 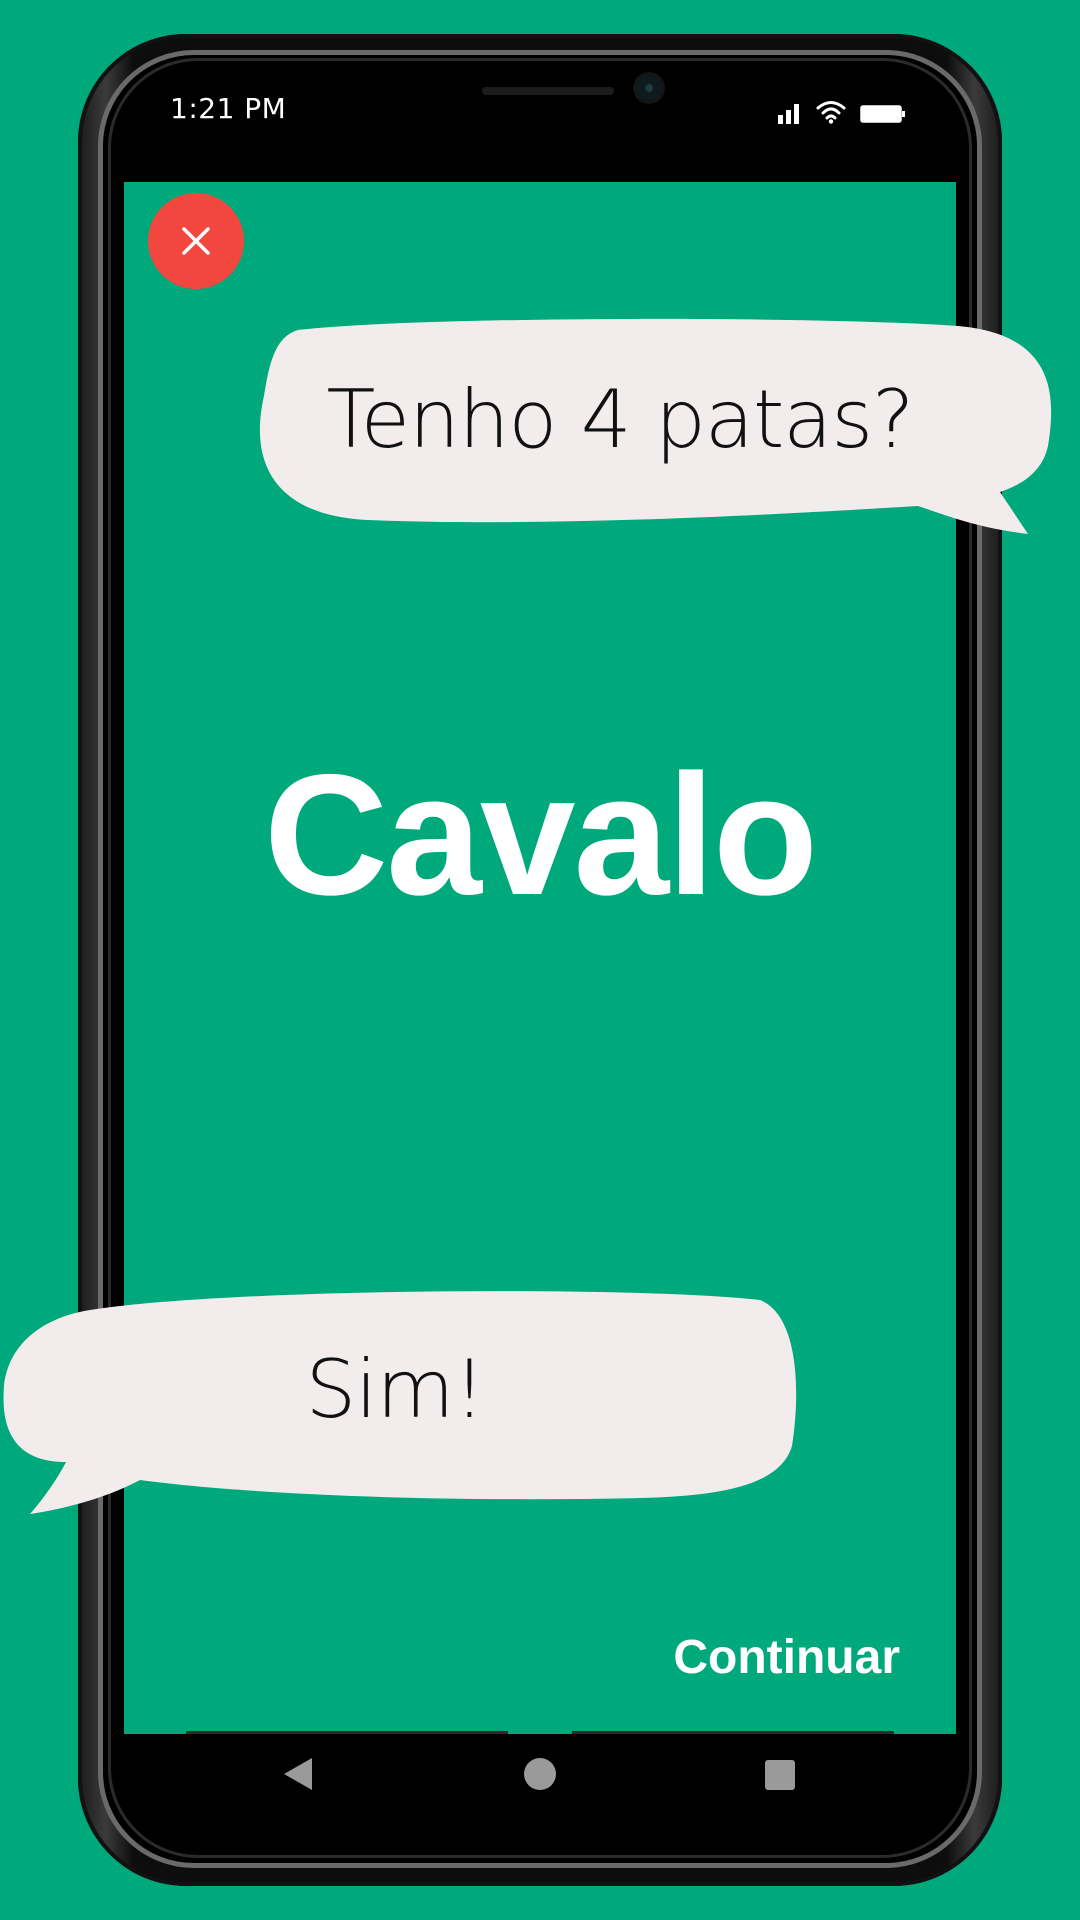 What do you see at coordinates (395, 1389) in the screenshot?
I see `answer-text: Sim!` at bounding box center [395, 1389].